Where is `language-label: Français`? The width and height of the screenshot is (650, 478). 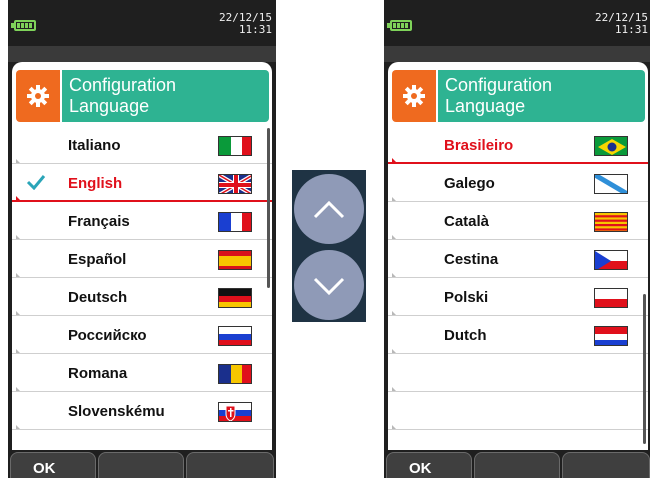
language-label: Français is located at coordinates (99, 221).